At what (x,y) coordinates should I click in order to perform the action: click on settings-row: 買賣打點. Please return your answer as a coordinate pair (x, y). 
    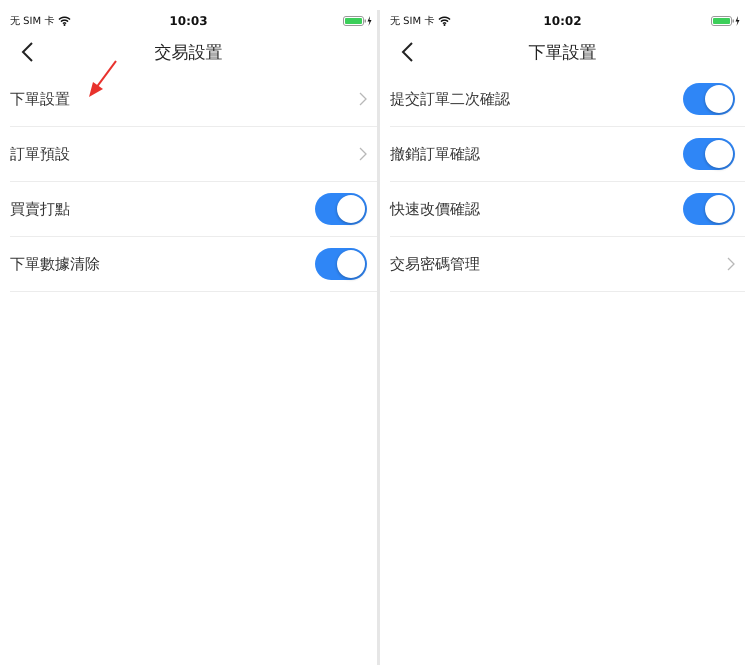
    Looking at the image, I should click on (193, 209).